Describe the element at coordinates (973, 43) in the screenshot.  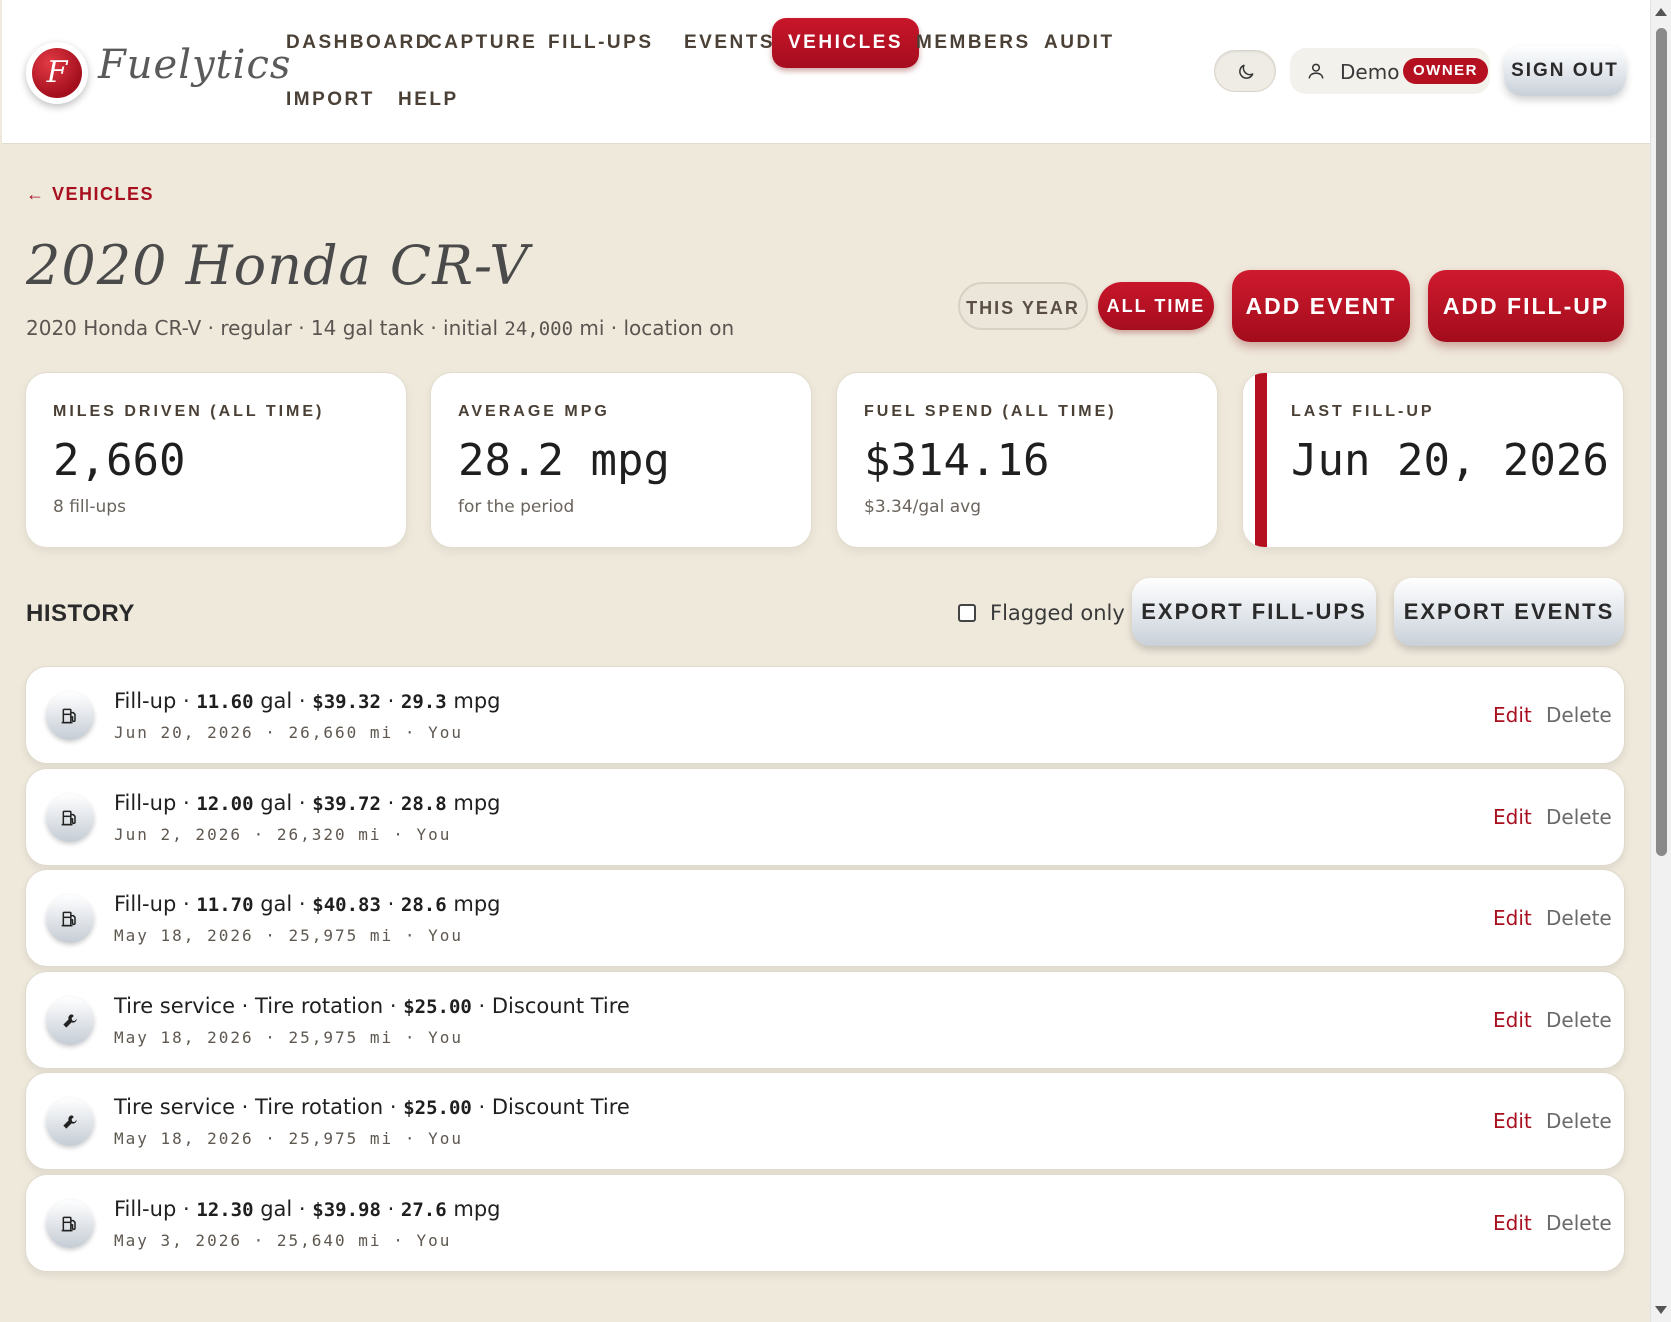
I see `nav-members: MEMBERS` at that location.